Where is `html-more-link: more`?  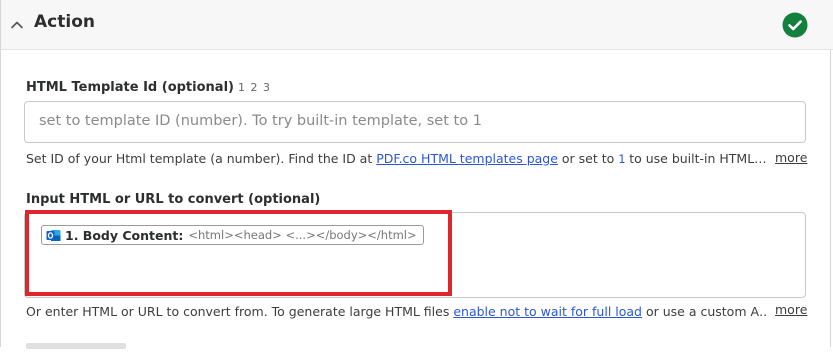 html-more-link: more is located at coordinates (791, 309).